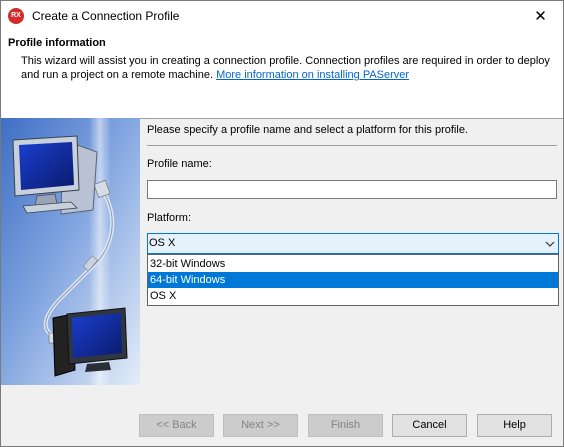 The image size is (564, 447). Describe the element at coordinates (429, 425) in the screenshot. I see `cancel-button: Cancel` at that location.